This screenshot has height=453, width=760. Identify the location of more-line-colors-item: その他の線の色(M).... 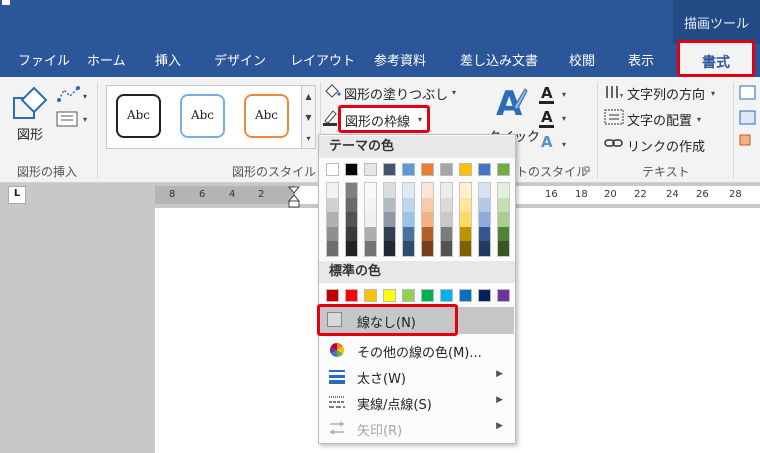
(417, 350).